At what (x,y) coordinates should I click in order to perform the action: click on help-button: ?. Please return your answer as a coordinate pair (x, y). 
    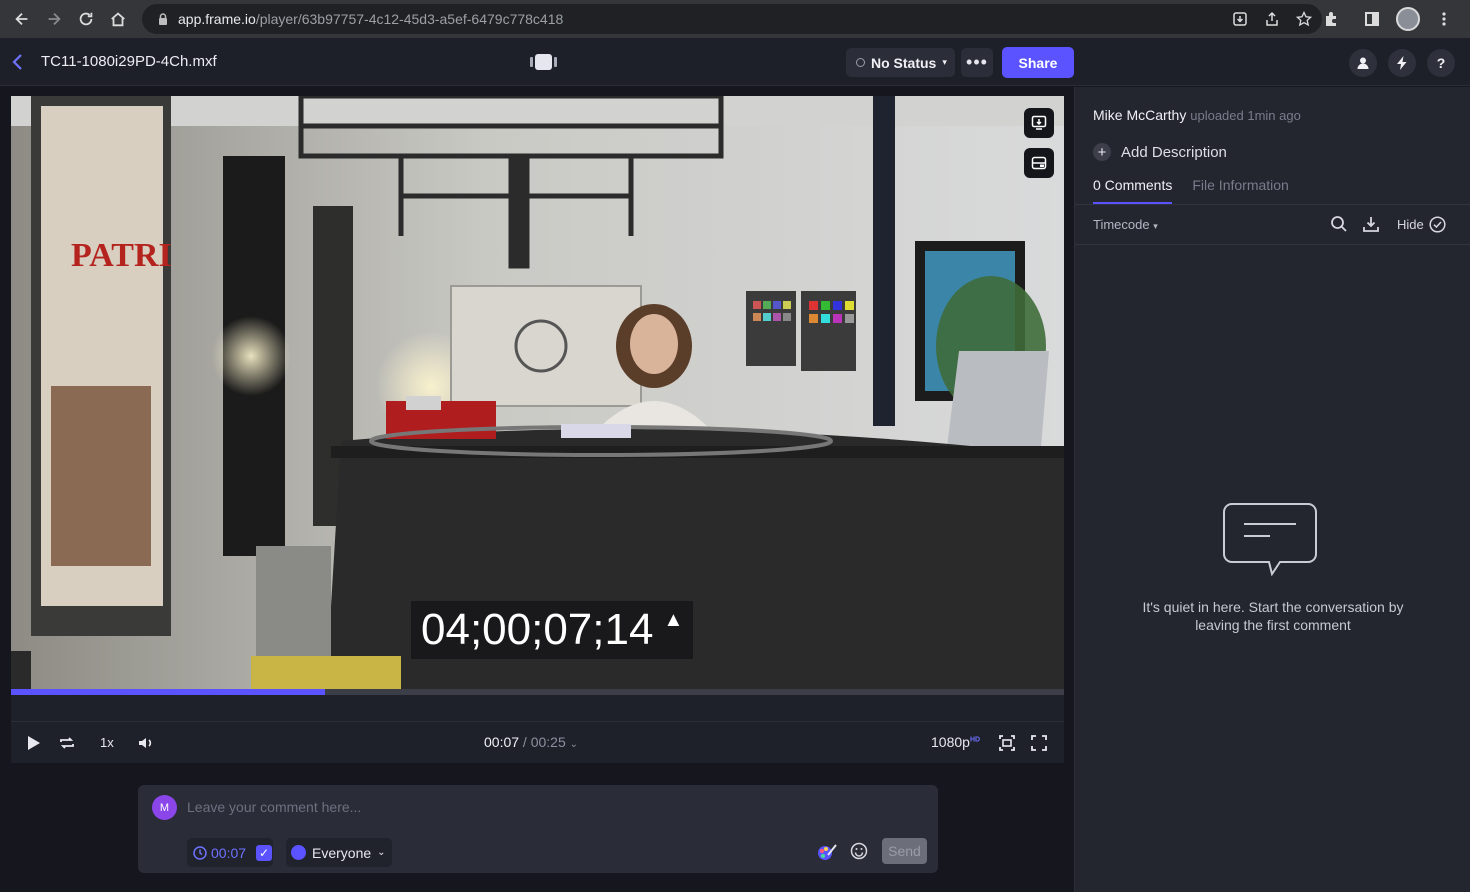
    Looking at the image, I should click on (1441, 63).